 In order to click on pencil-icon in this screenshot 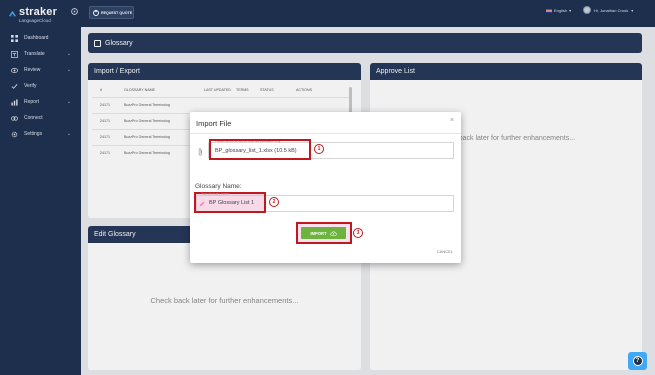, I will do `click(202, 204)`.